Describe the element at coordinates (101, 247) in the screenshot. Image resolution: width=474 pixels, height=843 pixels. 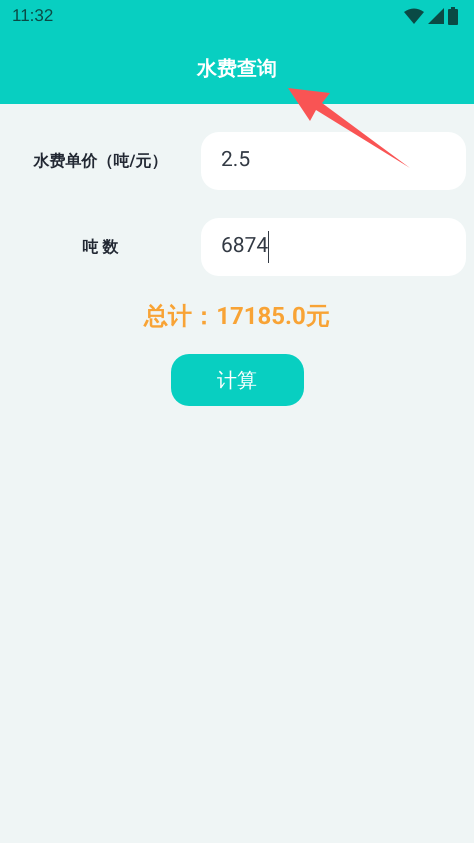
I see `field-label: 吨 数` at that location.